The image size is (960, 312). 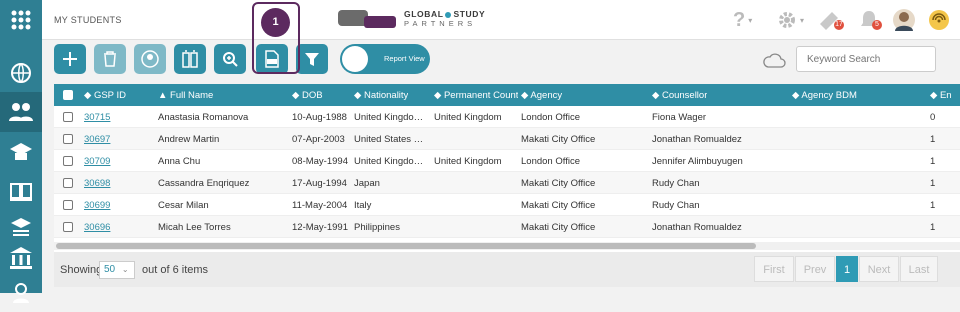 What do you see at coordinates (110, 269) in the screenshot?
I see `page-size-value: 50` at bounding box center [110, 269].